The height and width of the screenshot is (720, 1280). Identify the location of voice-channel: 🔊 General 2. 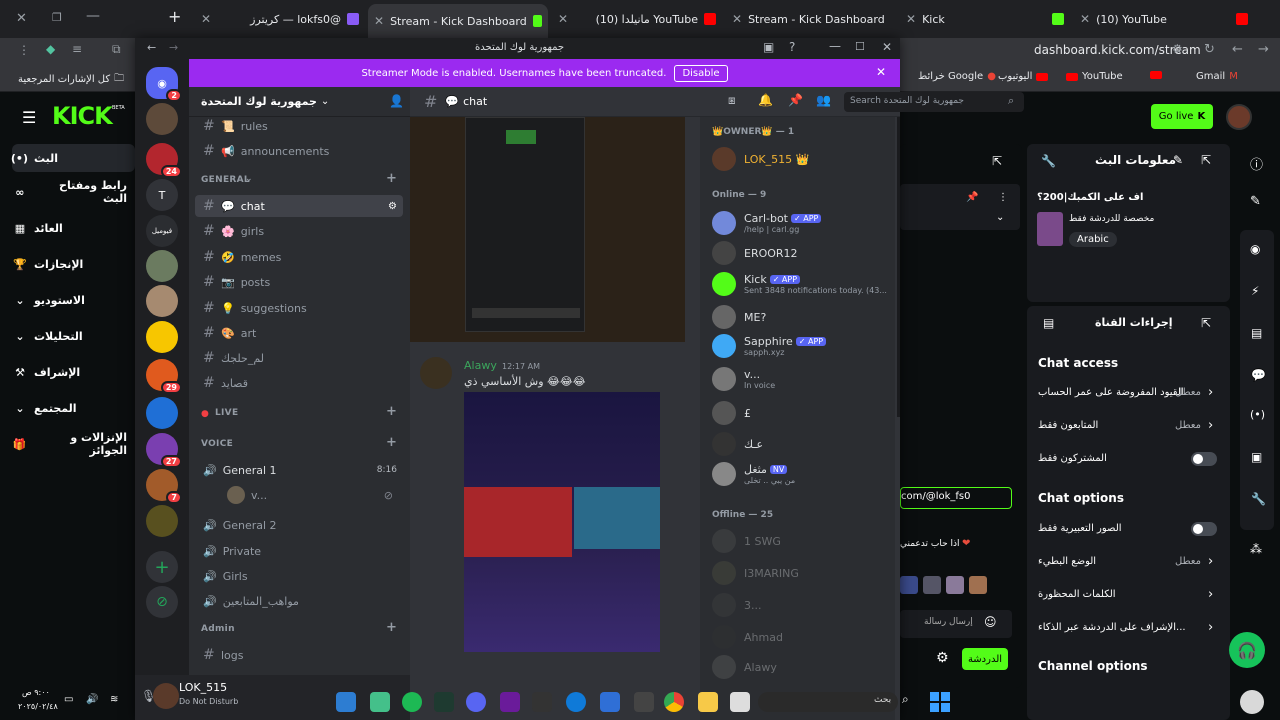
(299, 525).